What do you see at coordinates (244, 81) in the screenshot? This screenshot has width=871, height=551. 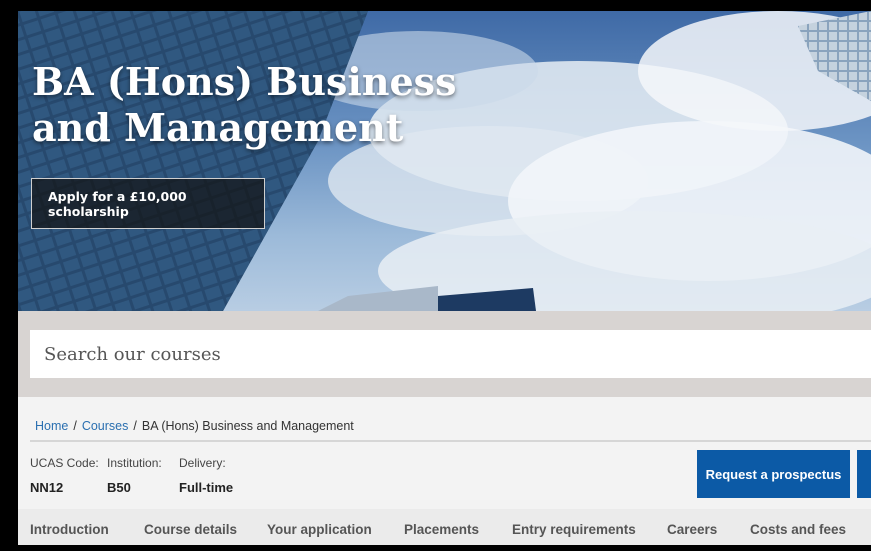 I see `course-title-line-1: BA (Hons) Business` at bounding box center [244, 81].